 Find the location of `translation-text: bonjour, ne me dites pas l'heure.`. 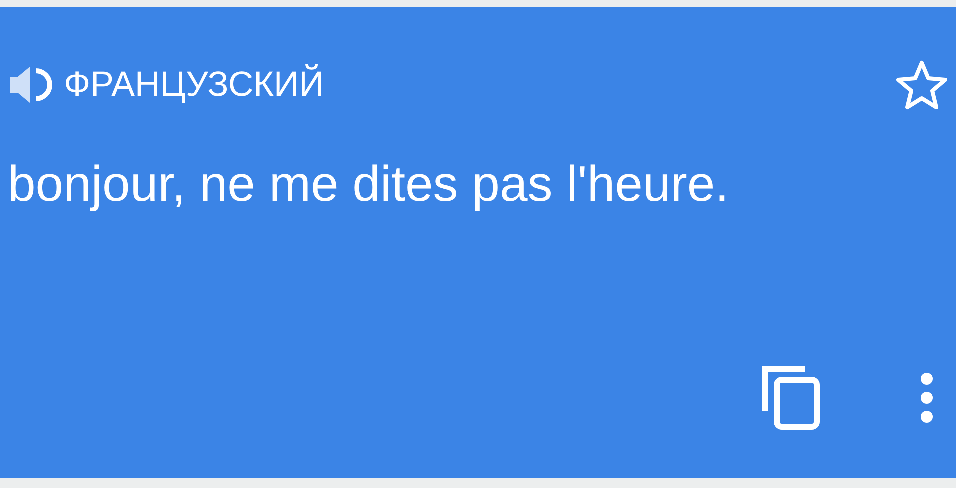

translation-text: bonjour, ne me dites pas l'heure. is located at coordinates (369, 184).